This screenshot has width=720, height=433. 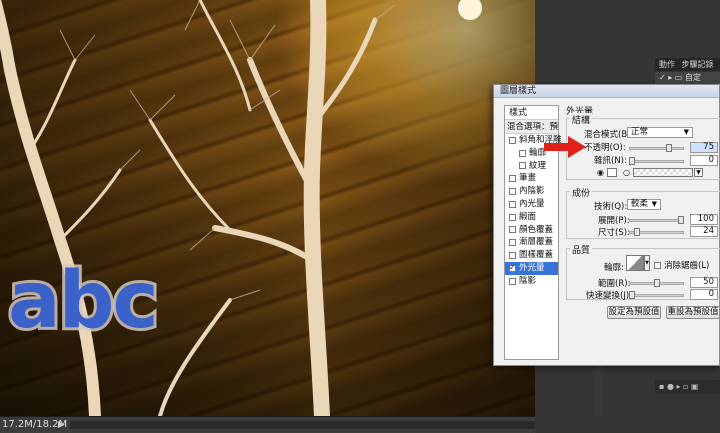 What do you see at coordinates (610, 161) in the screenshot?
I see `noise-label: 雜訊(N):` at bounding box center [610, 161].